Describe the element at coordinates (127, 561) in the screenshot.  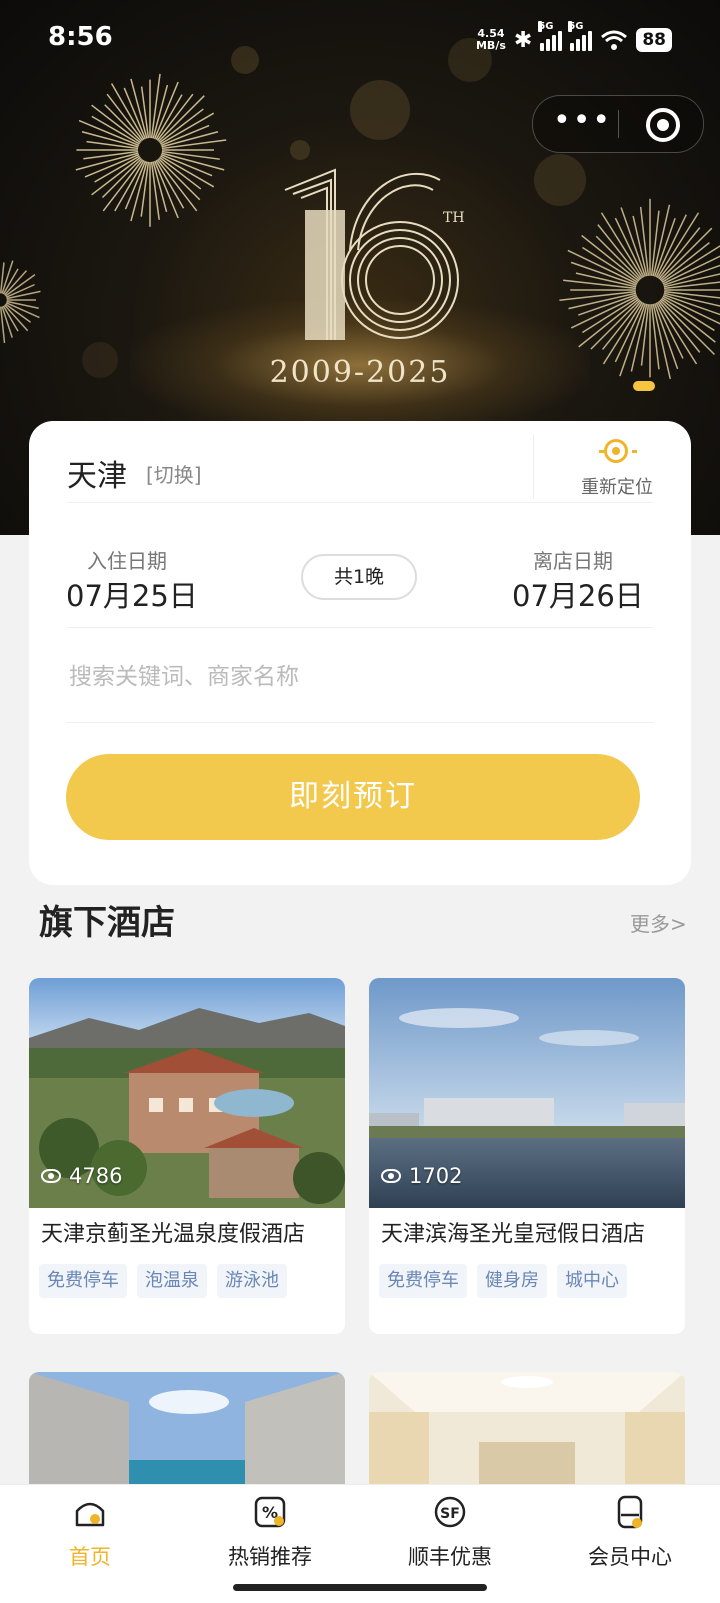
I see `checkin-label: 入住日期` at that location.